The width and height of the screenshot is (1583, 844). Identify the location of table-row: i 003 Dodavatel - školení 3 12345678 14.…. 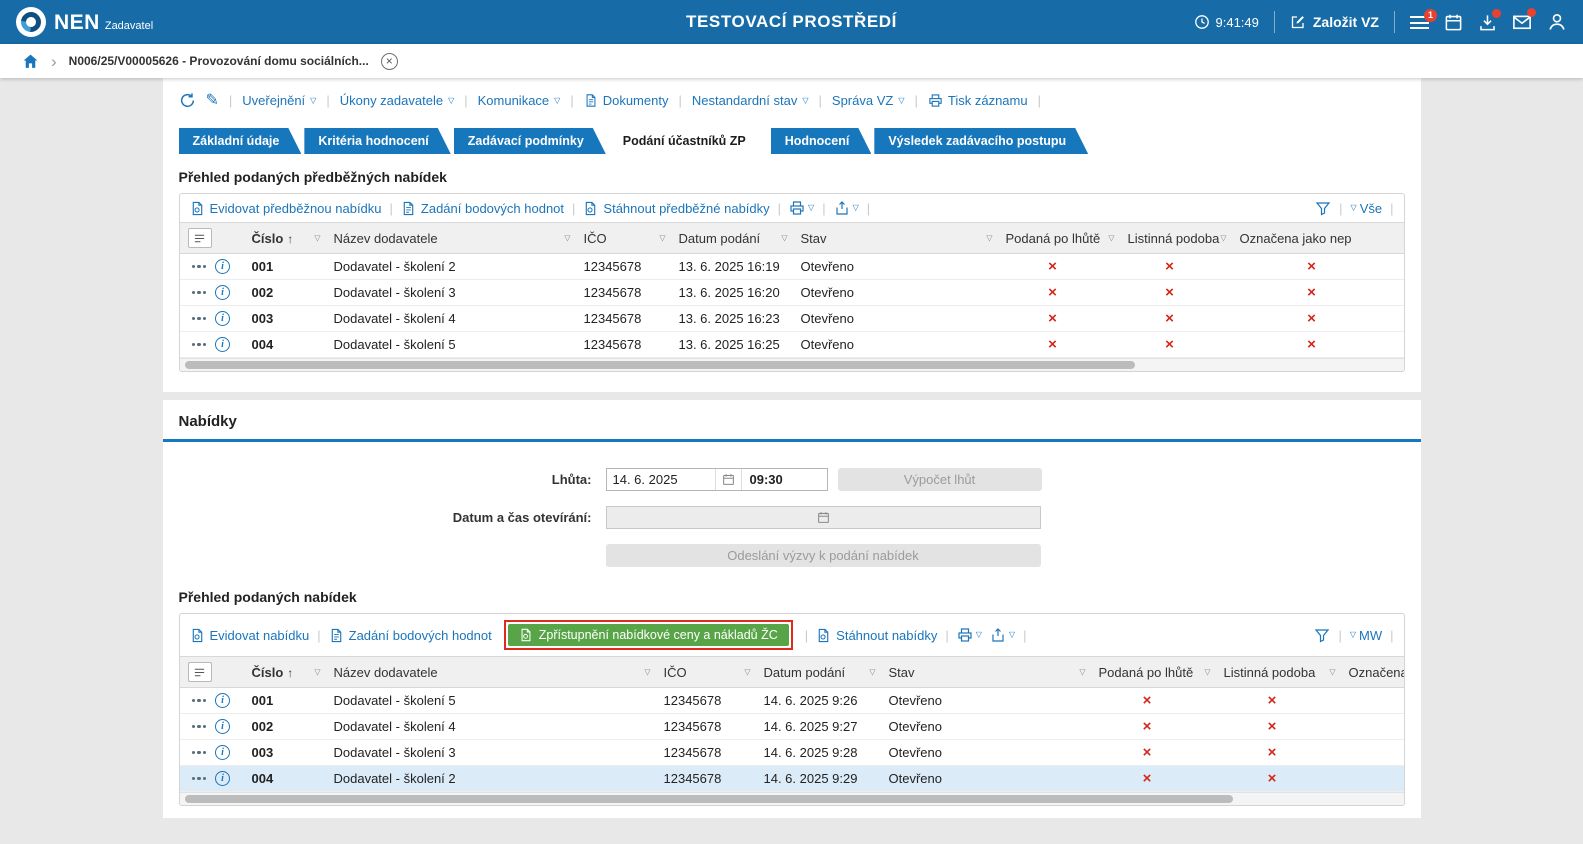
(791, 752).